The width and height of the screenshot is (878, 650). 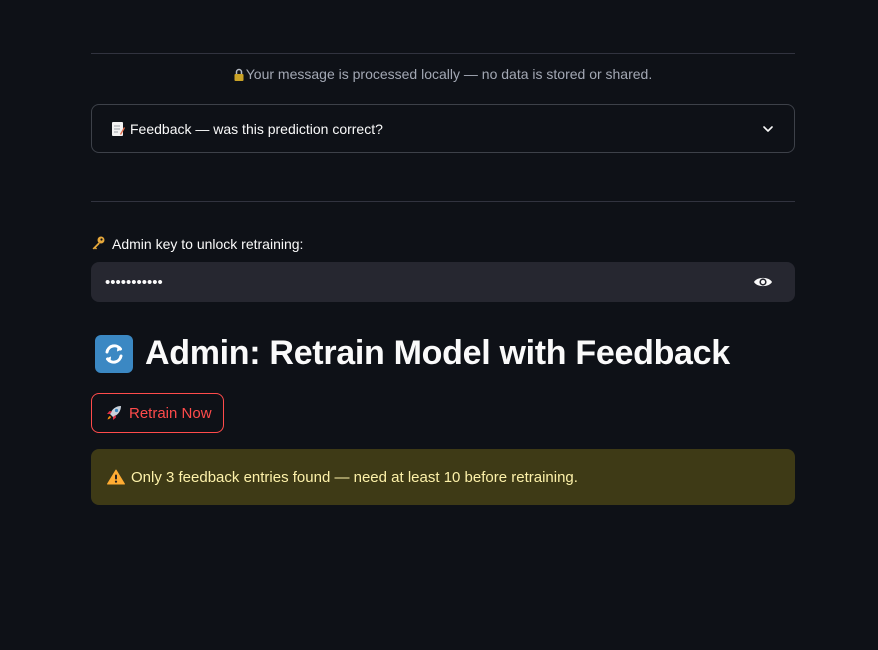 What do you see at coordinates (443, 128) in the screenshot?
I see `feedback-expander: Feedback — was this prediction correct?` at bounding box center [443, 128].